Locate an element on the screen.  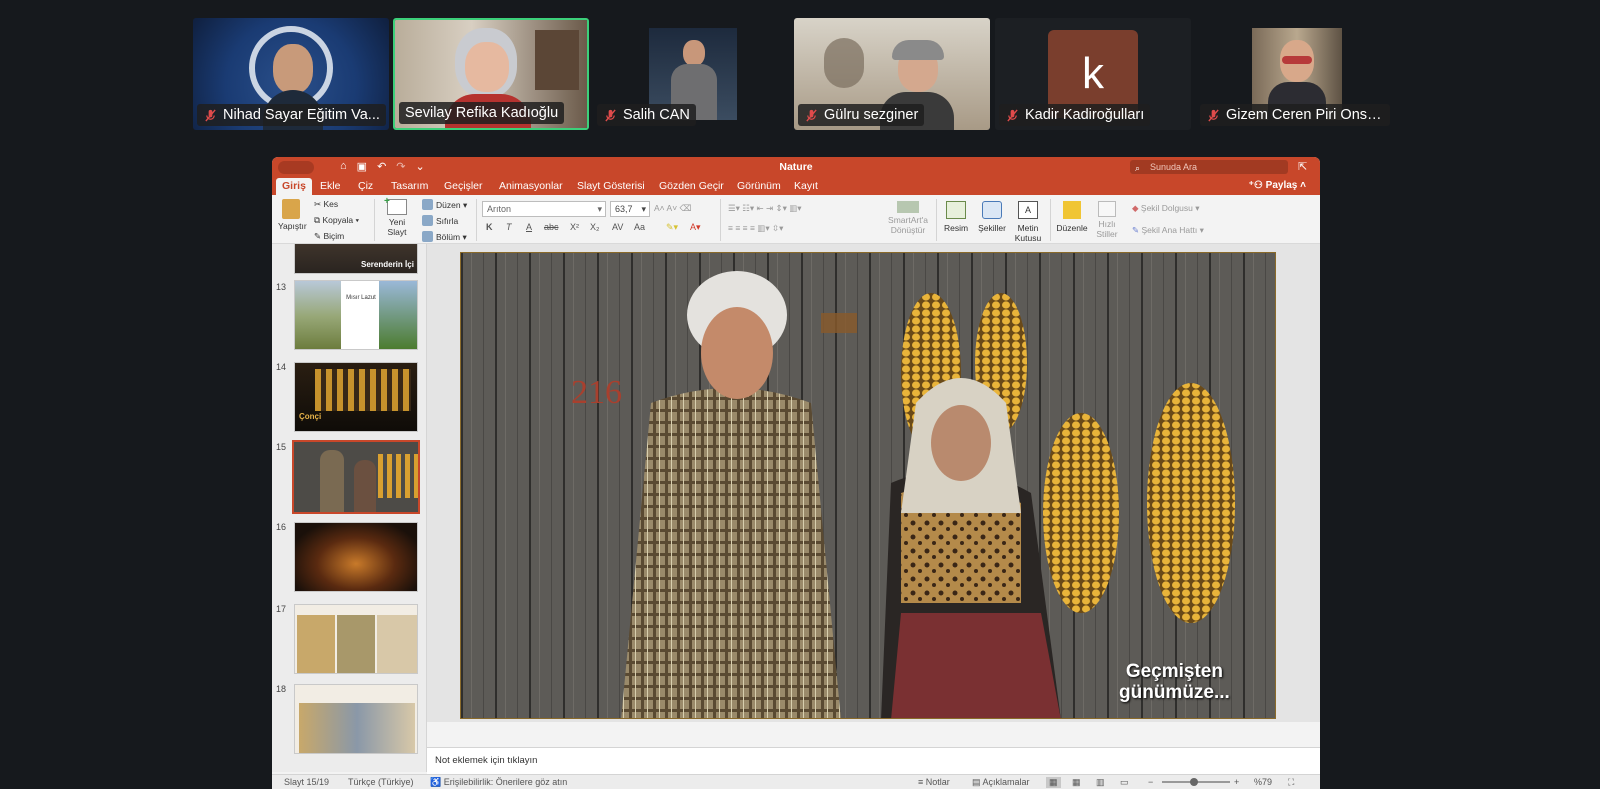
format-painter-button: ✎ Biçim is located at coordinates (329, 236).